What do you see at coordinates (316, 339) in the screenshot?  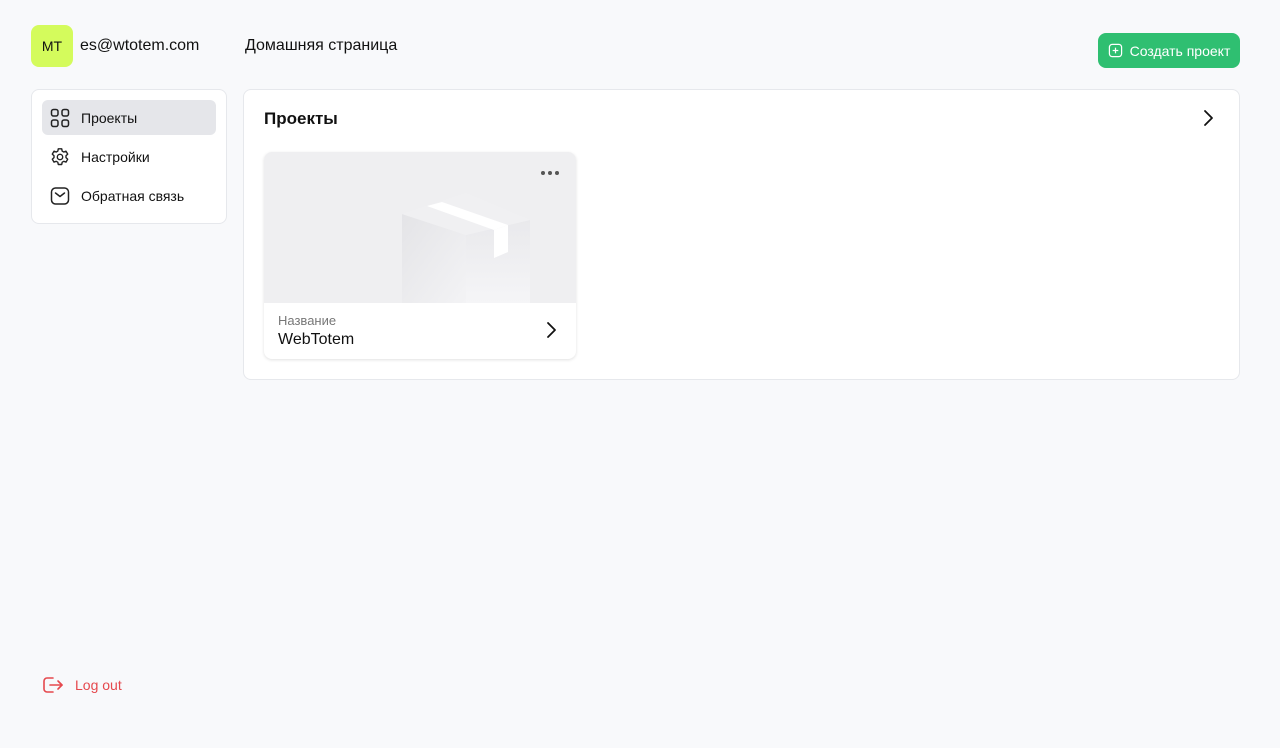 I see `project-name: WebTotem` at bounding box center [316, 339].